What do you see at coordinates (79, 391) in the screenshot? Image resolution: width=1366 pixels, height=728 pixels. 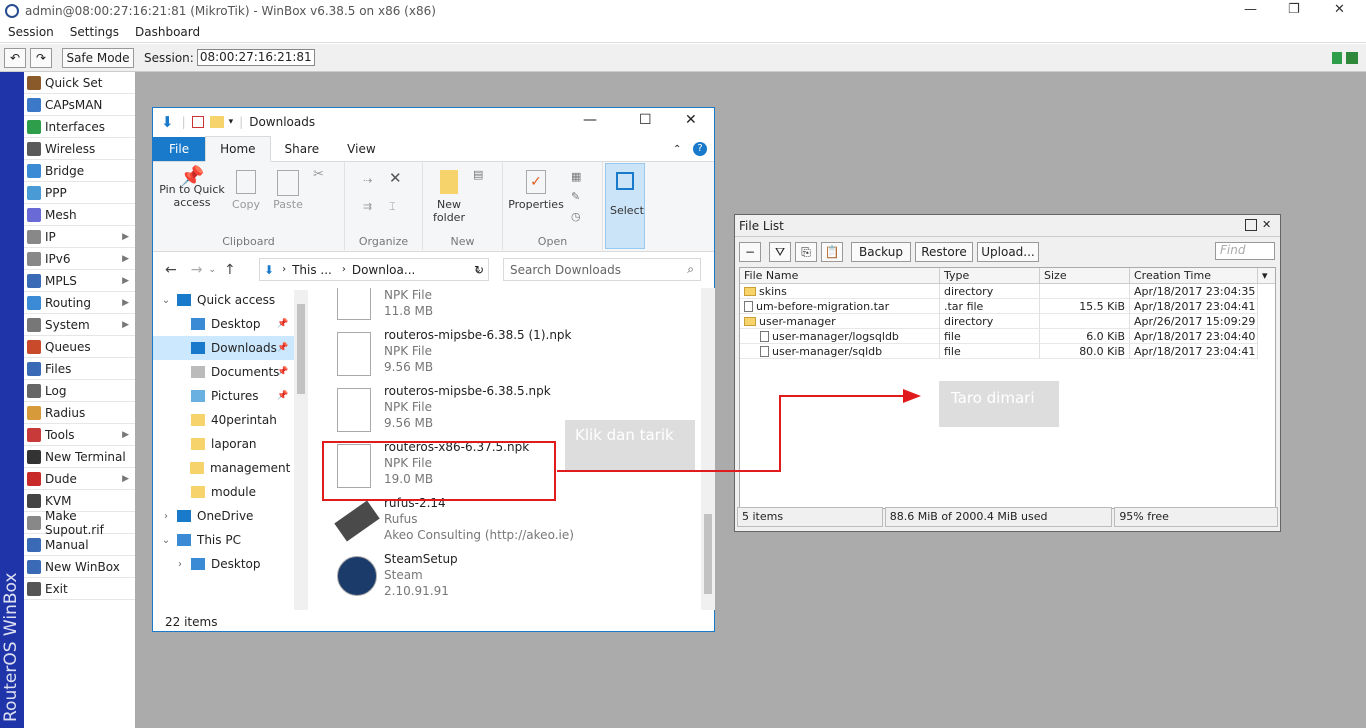 I see `sidebar-item: Log` at bounding box center [79, 391].